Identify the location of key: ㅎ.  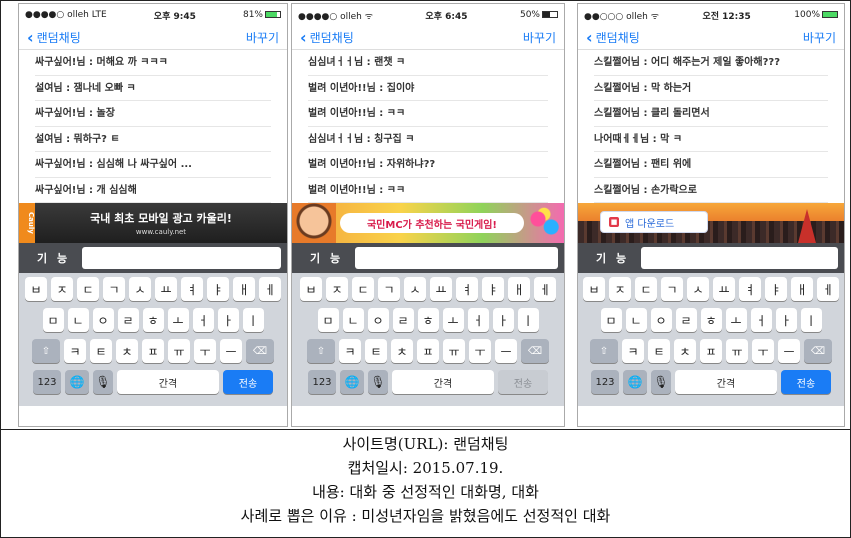
(428, 320).